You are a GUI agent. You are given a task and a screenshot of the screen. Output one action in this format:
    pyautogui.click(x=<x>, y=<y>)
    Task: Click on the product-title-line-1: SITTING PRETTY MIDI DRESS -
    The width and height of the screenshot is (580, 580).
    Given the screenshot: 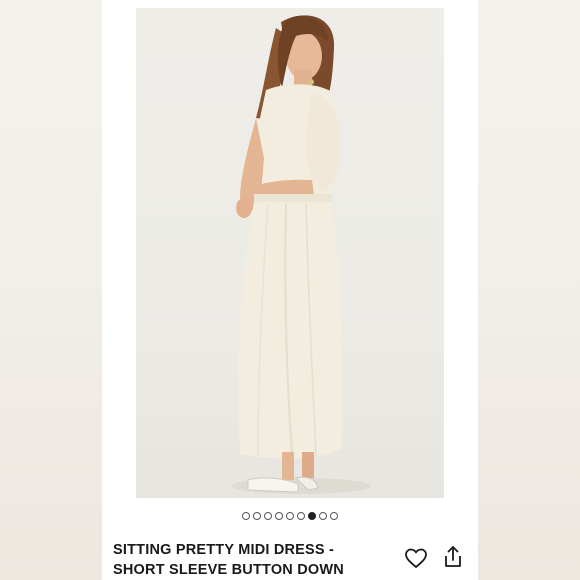 What is the action you would take?
    pyautogui.click(x=224, y=550)
    